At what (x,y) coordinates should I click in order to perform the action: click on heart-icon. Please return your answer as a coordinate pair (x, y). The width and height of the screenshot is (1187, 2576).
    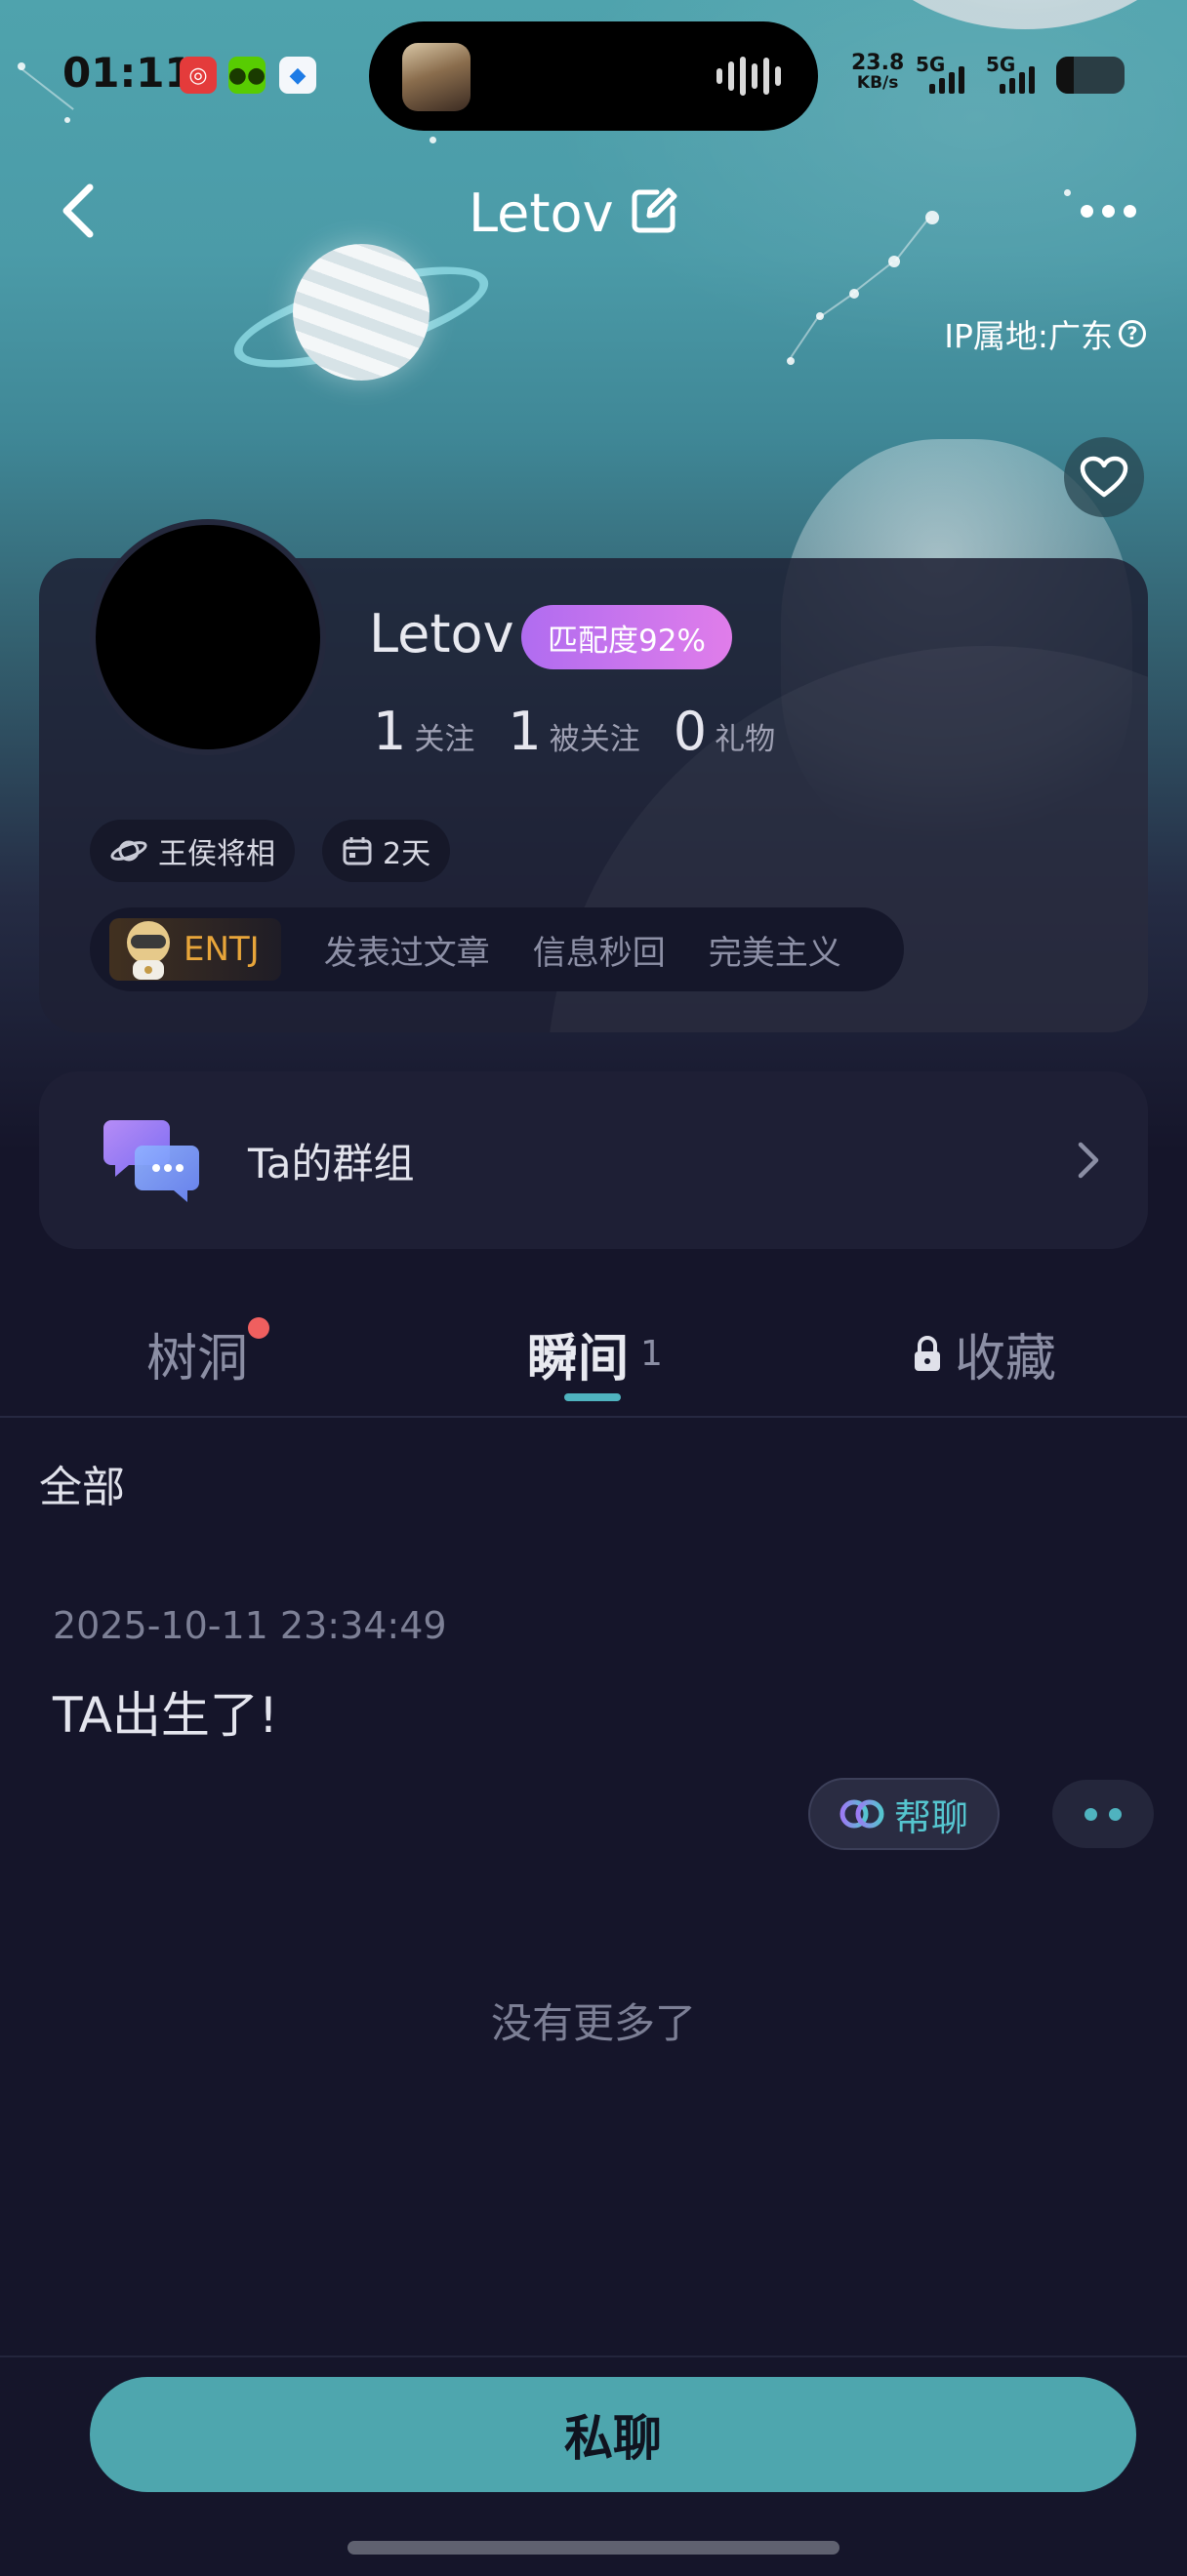
    Looking at the image, I should click on (1104, 477).